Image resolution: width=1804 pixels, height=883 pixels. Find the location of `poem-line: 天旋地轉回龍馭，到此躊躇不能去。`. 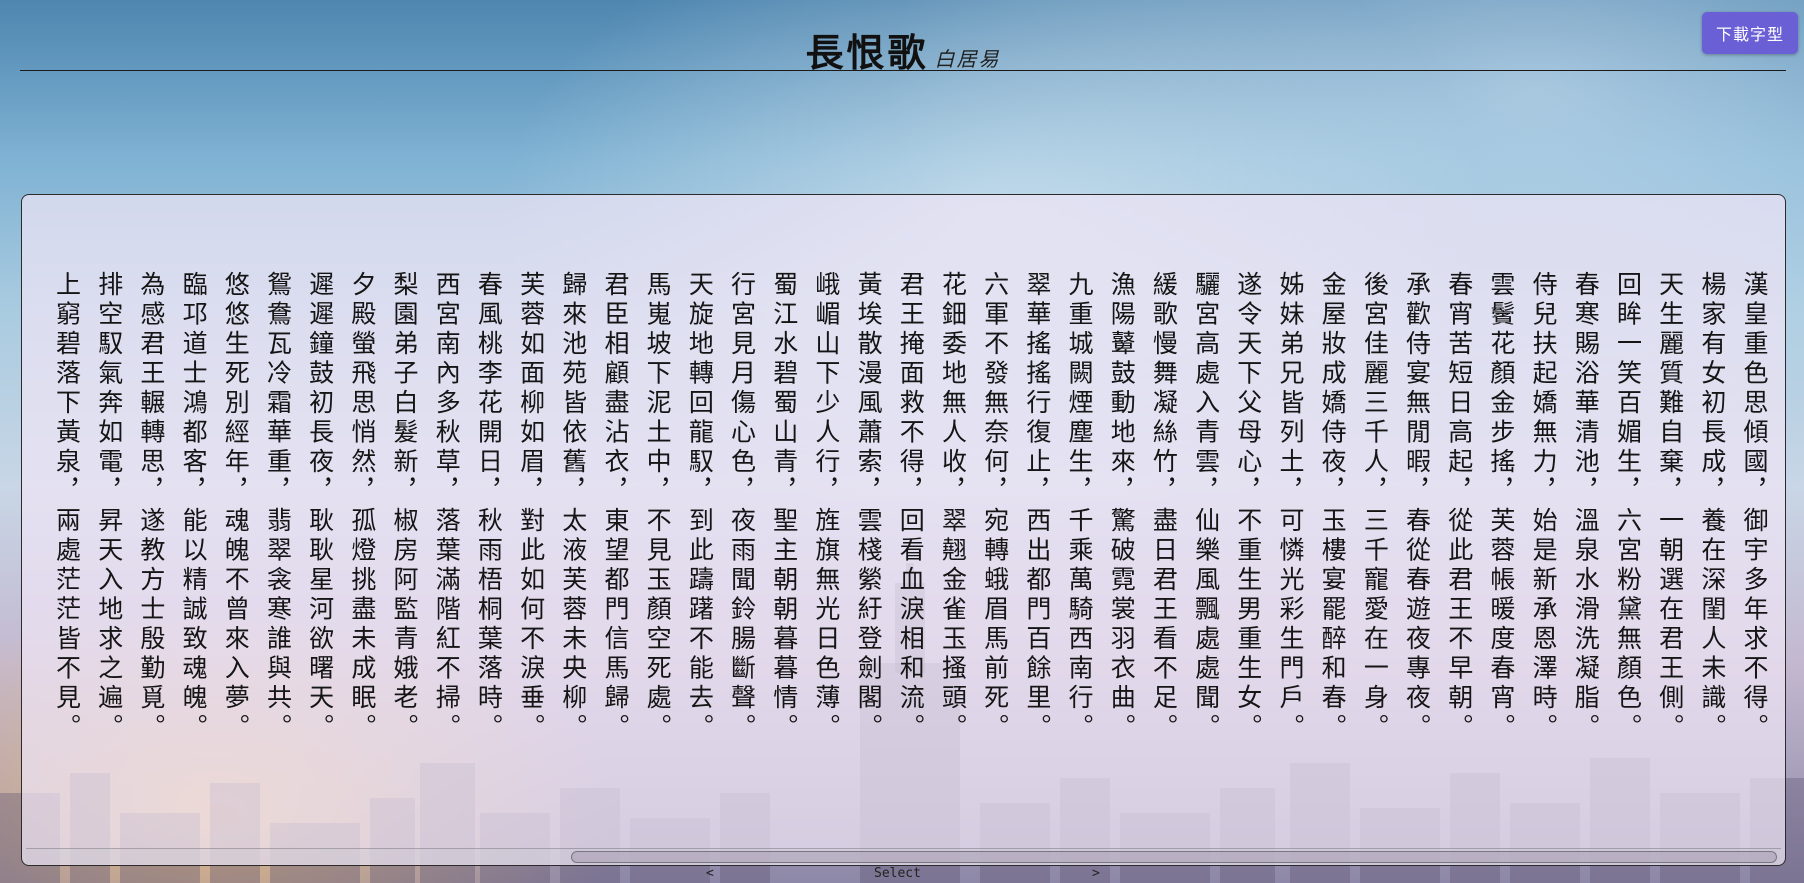

poem-line: 天旋地轉回龍馭，到此躊躇不能去。 is located at coordinates (700, 507).